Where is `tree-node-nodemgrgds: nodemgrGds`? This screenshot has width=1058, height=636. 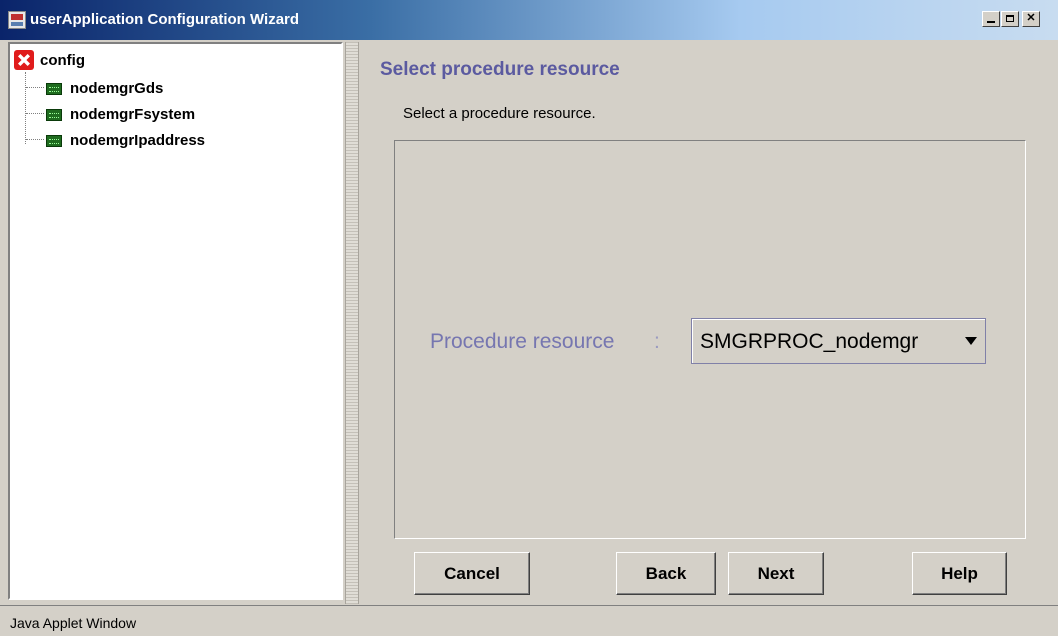 tree-node-nodemgrgds: nodemgrGds is located at coordinates (104, 88).